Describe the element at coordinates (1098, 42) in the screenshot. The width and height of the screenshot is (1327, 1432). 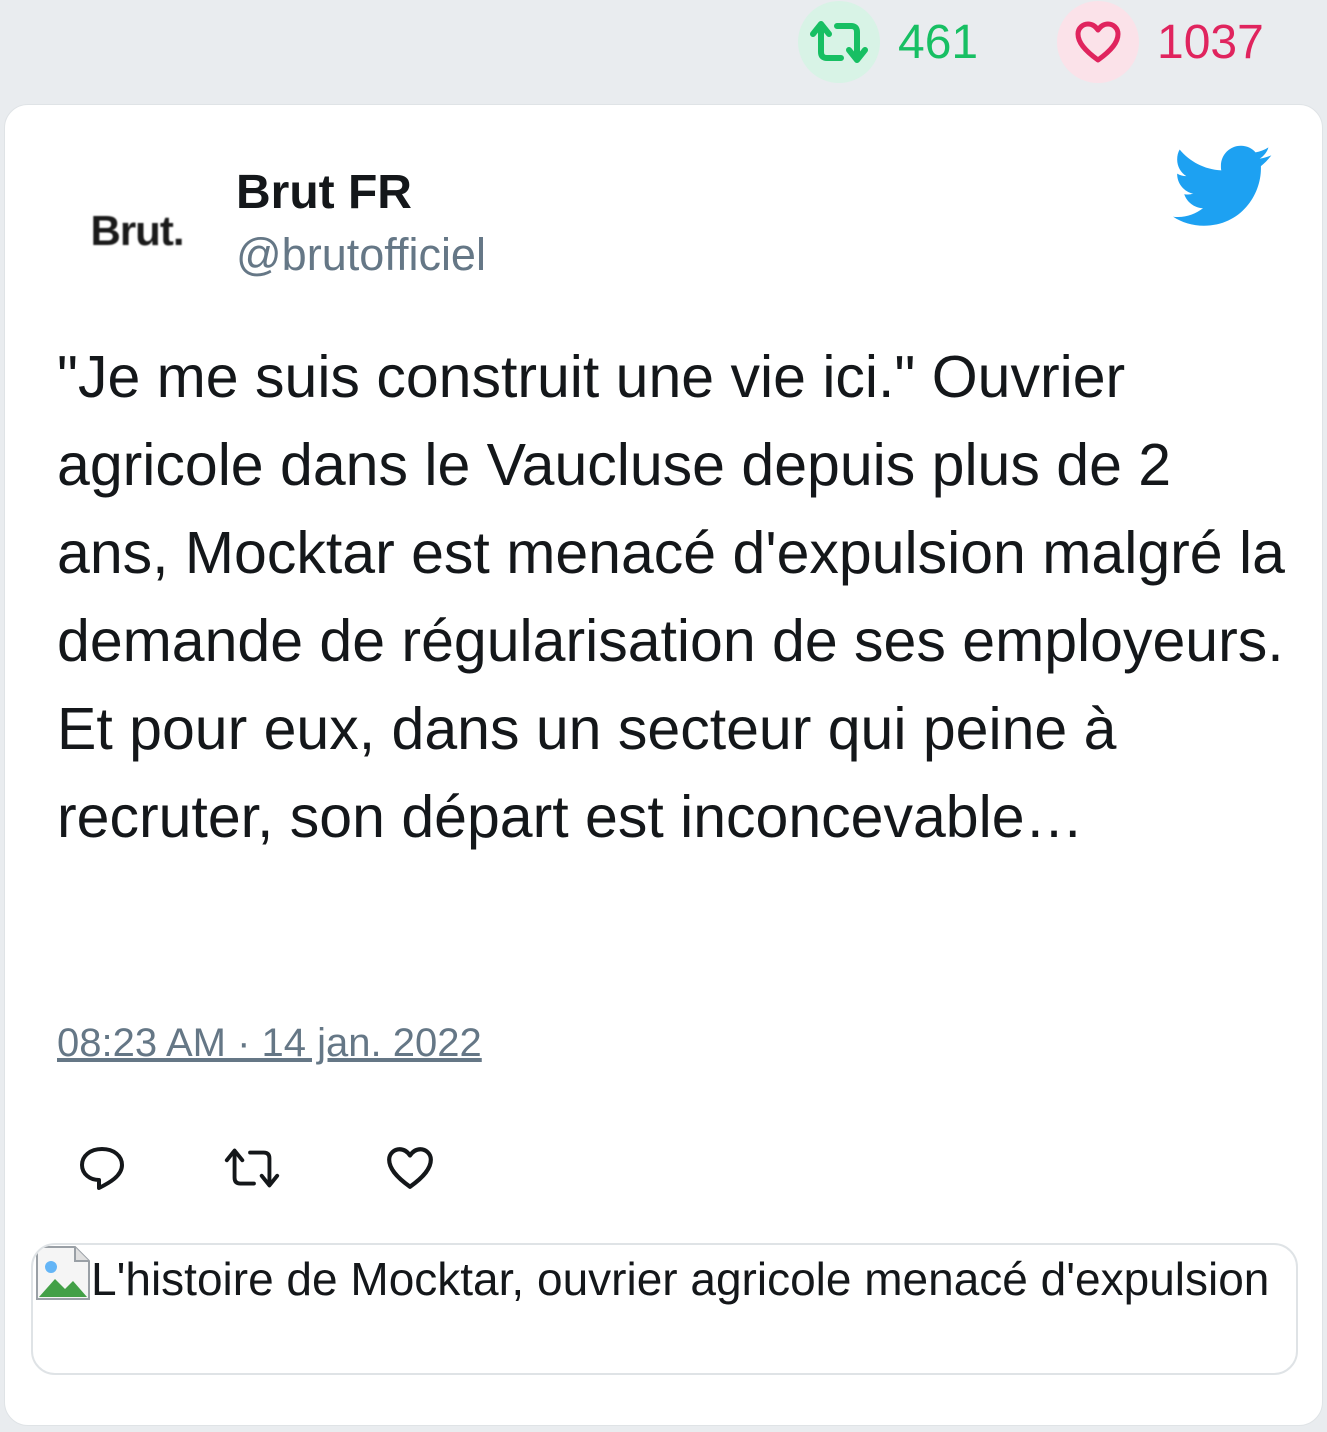
I see `heart-icon` at that location.